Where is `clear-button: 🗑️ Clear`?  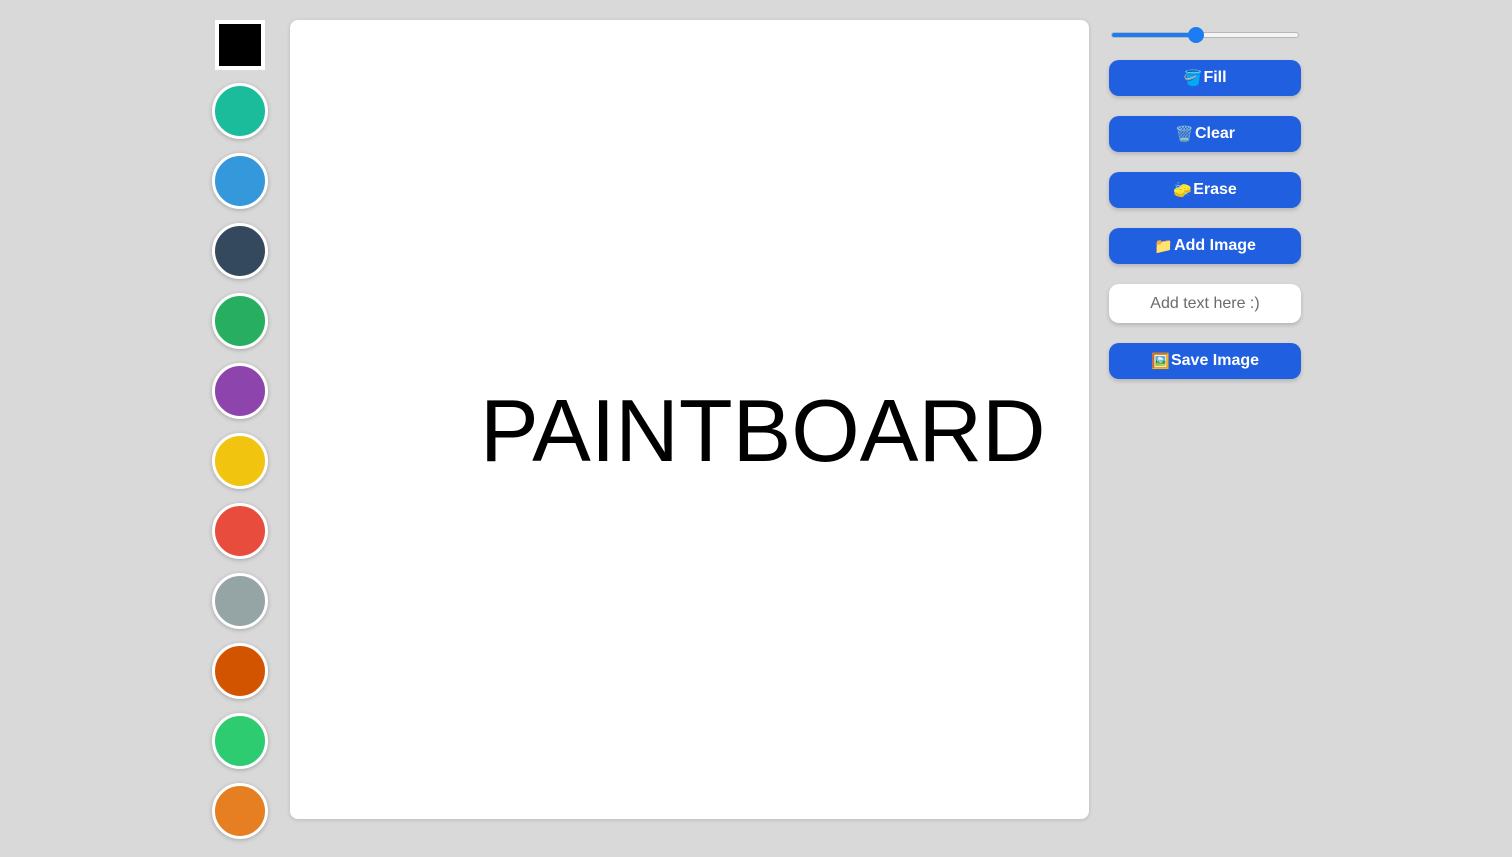 clear-button: 🗑️ Clear is located at coordinates (1205, 134).